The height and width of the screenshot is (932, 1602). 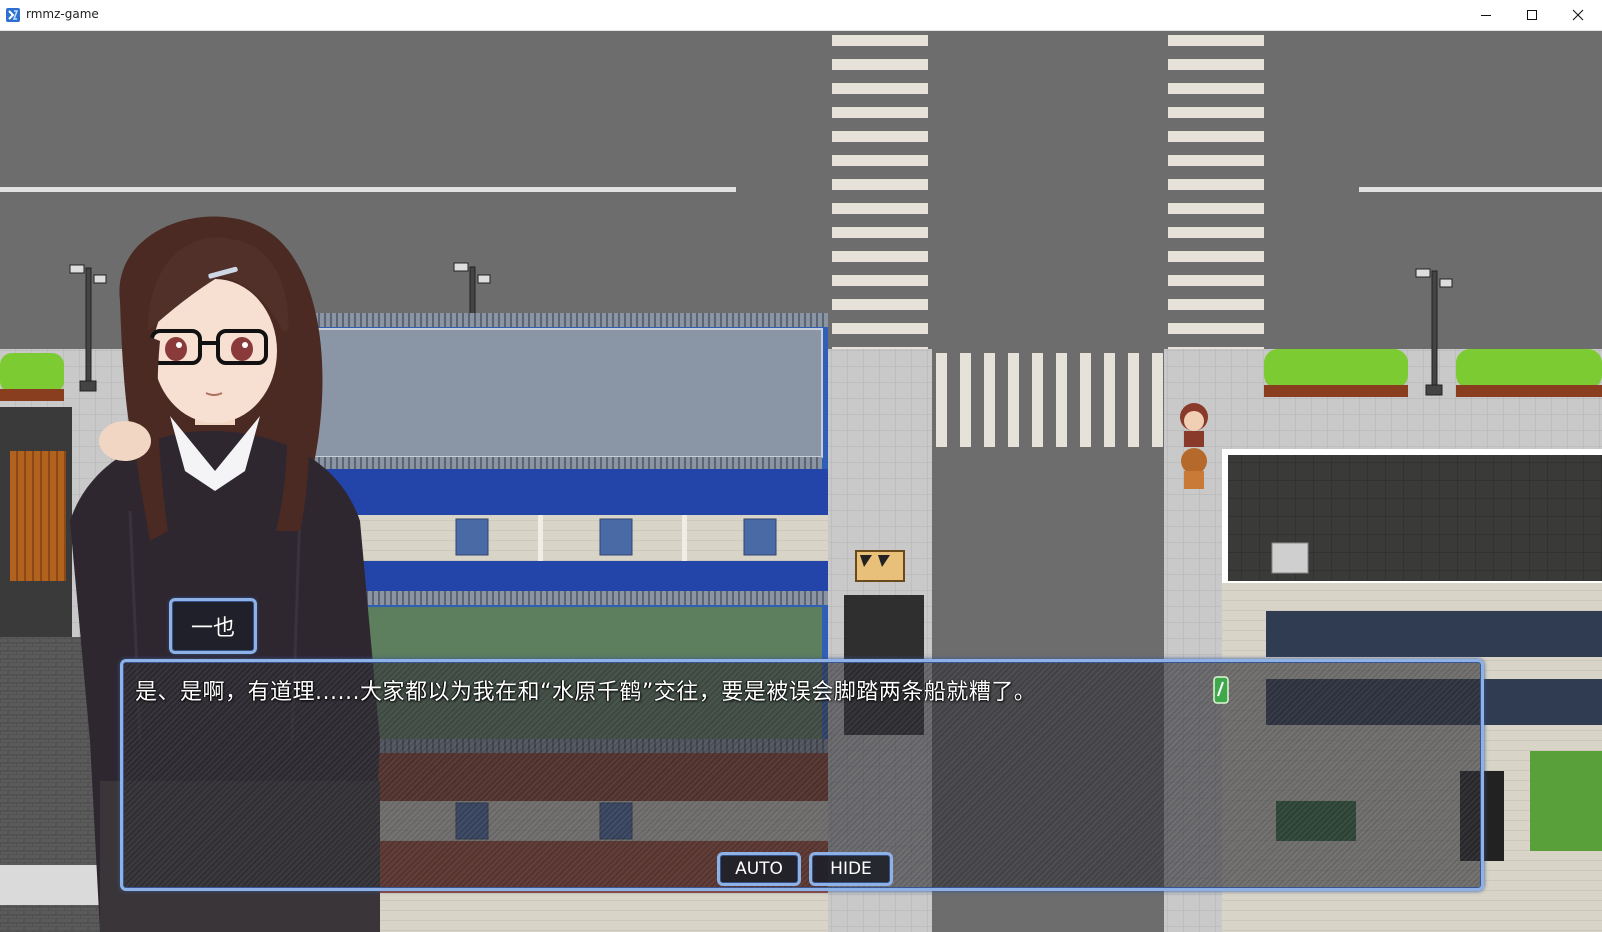 What do you see at coordinates (801, 15) in the screenshot?
I see `title-bar: rmmz-game` at bounding box center [801, 15].